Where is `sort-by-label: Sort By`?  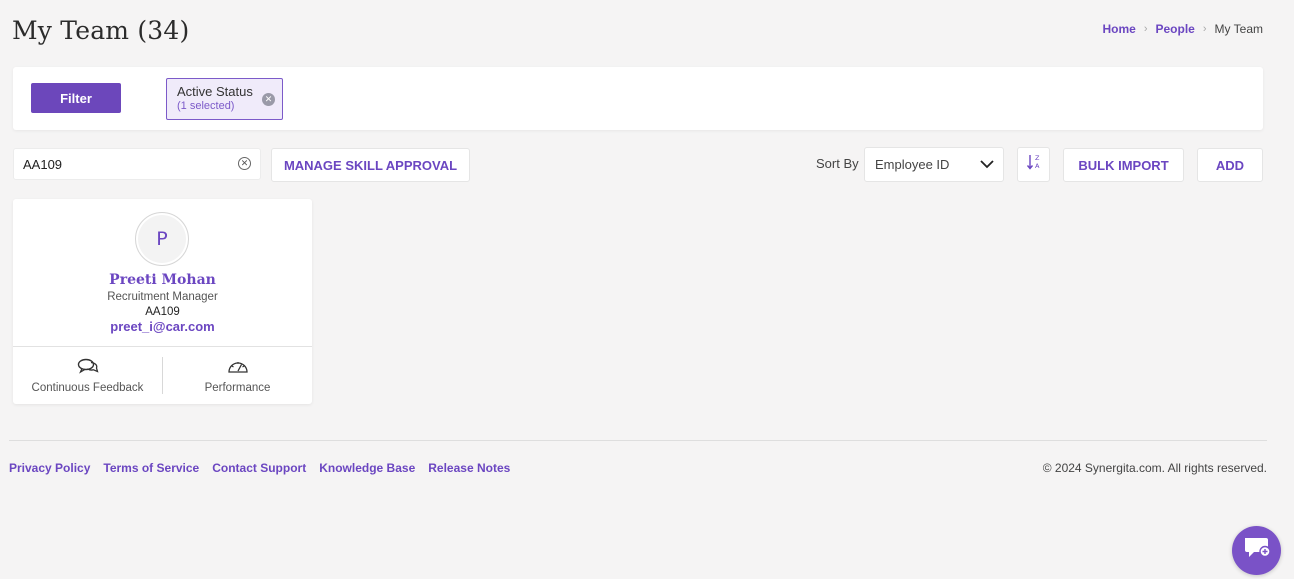 sort-by-label: Sort By is located at coordinates (837, 163).